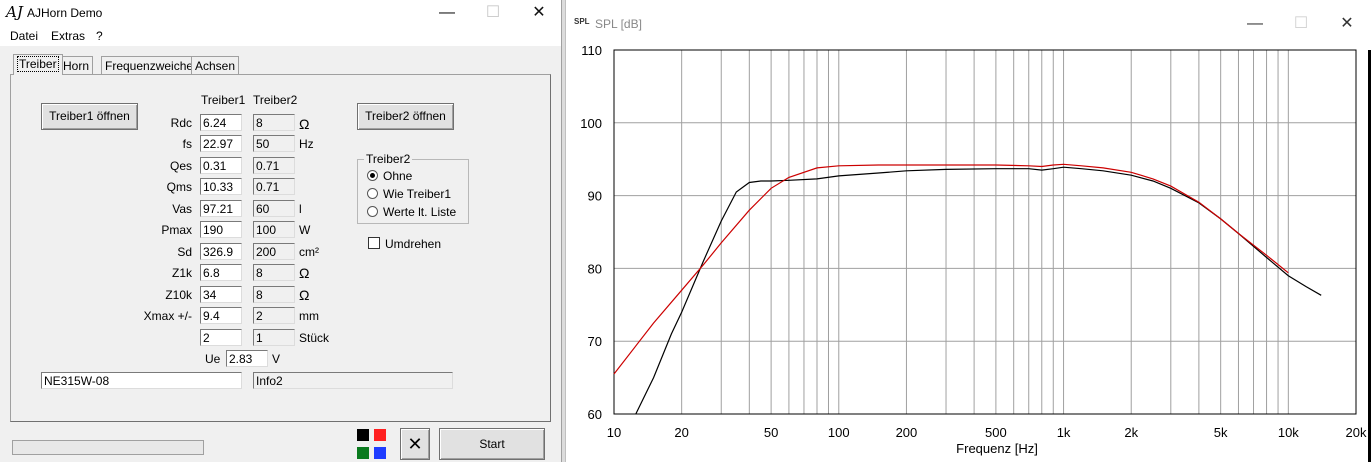  What do you see at coordinates (274, 186) in the screenshot?
I see `treiber2-qms-field: 0.71` at bounding box center [274, 186].